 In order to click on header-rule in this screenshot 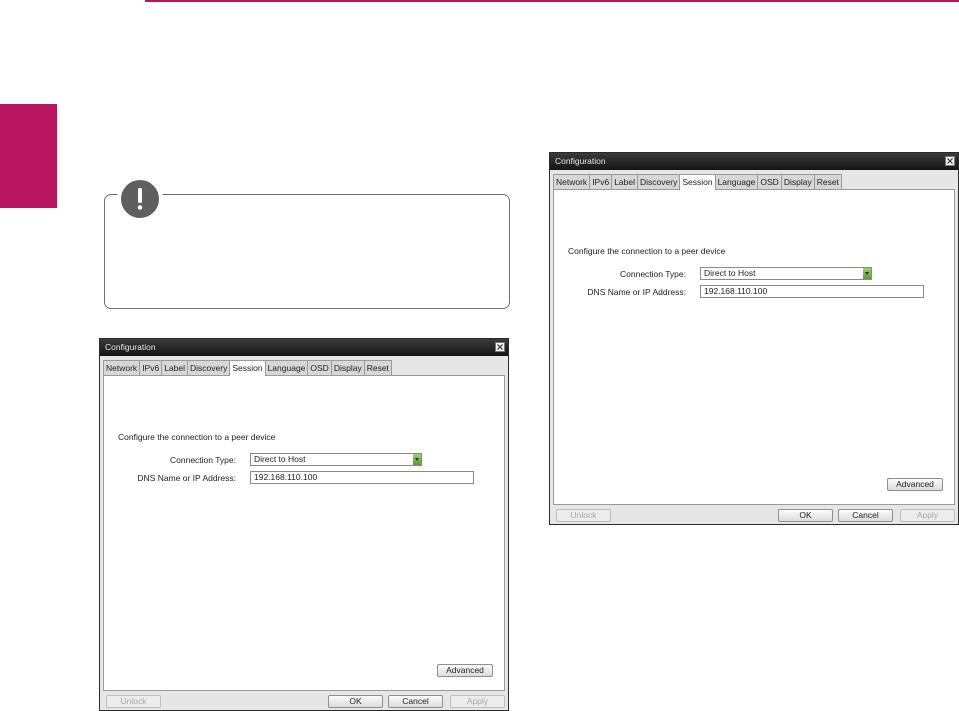, I will do `click(552, 1)`.